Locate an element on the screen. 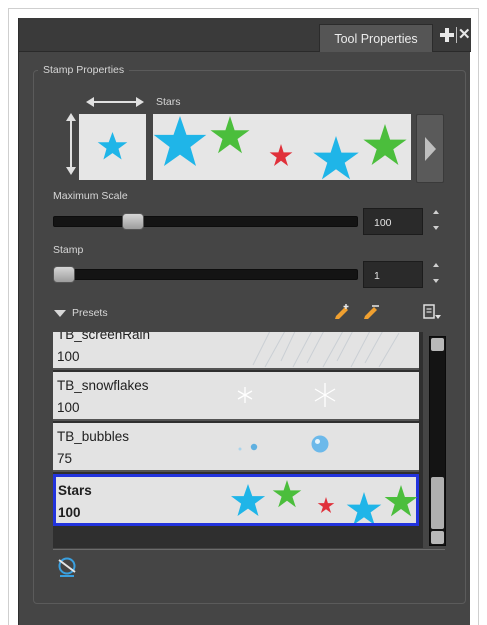  stamp-preview-single is located at coordinates (112, 147).